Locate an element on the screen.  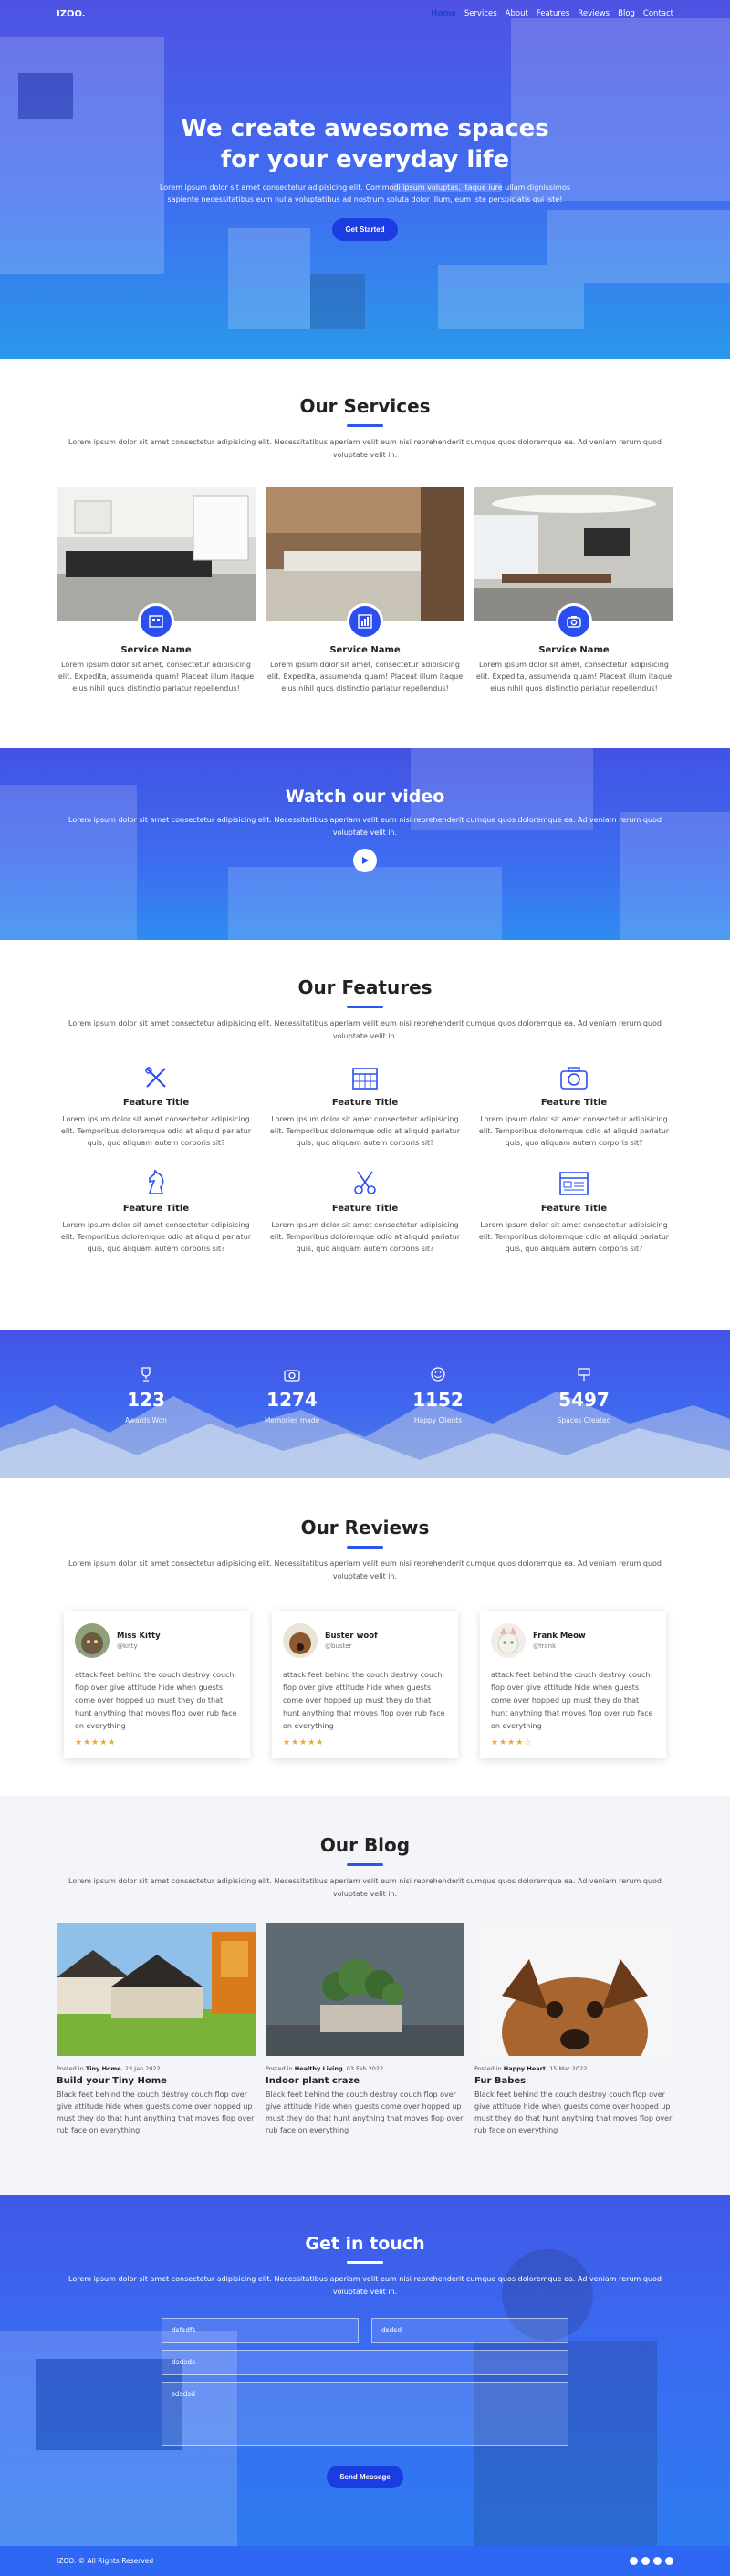
service-name: Service Name is located at coordinates (574, 650).